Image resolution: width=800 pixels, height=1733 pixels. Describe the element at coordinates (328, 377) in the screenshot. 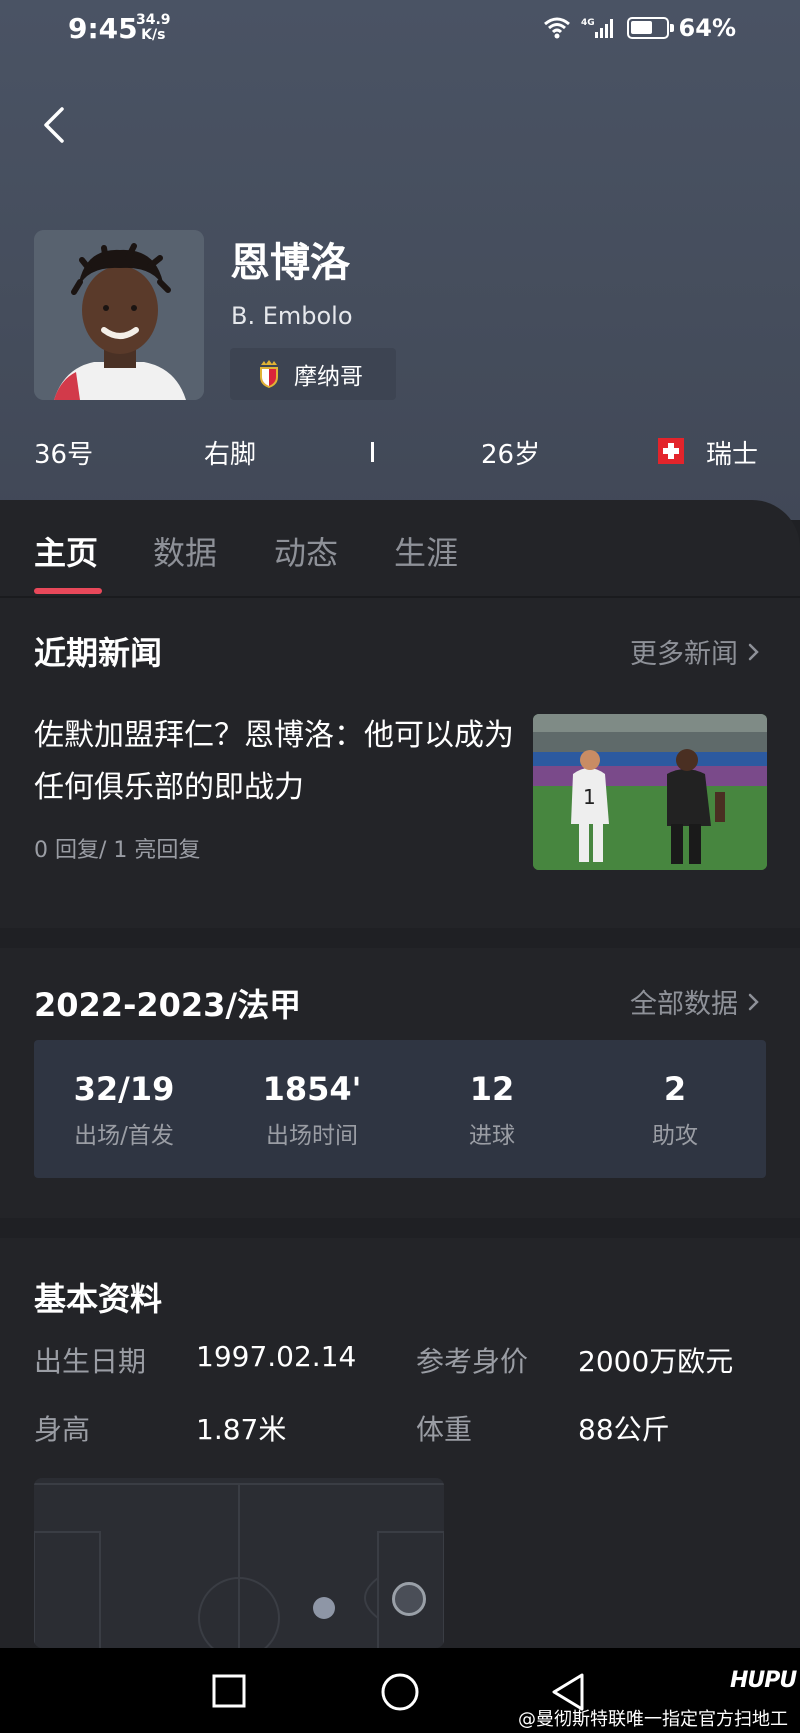

I see `club-name: 摩纳哥` at that location.